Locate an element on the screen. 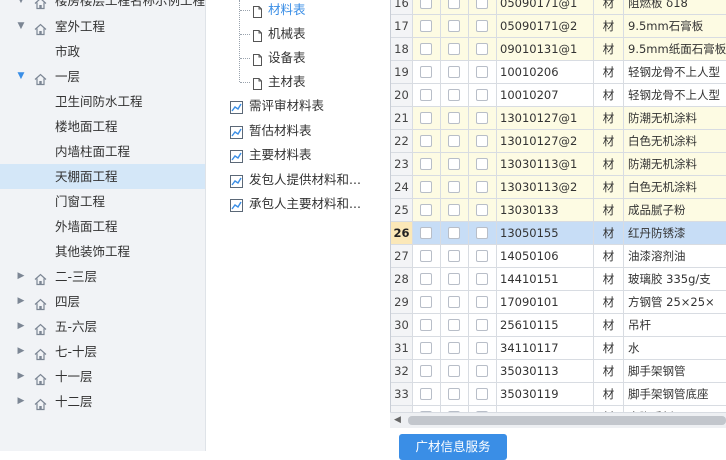 The width and height of the screenshot is (726, 460). tree-node: 其他装饰工程 is located at coordinates (102, 251).